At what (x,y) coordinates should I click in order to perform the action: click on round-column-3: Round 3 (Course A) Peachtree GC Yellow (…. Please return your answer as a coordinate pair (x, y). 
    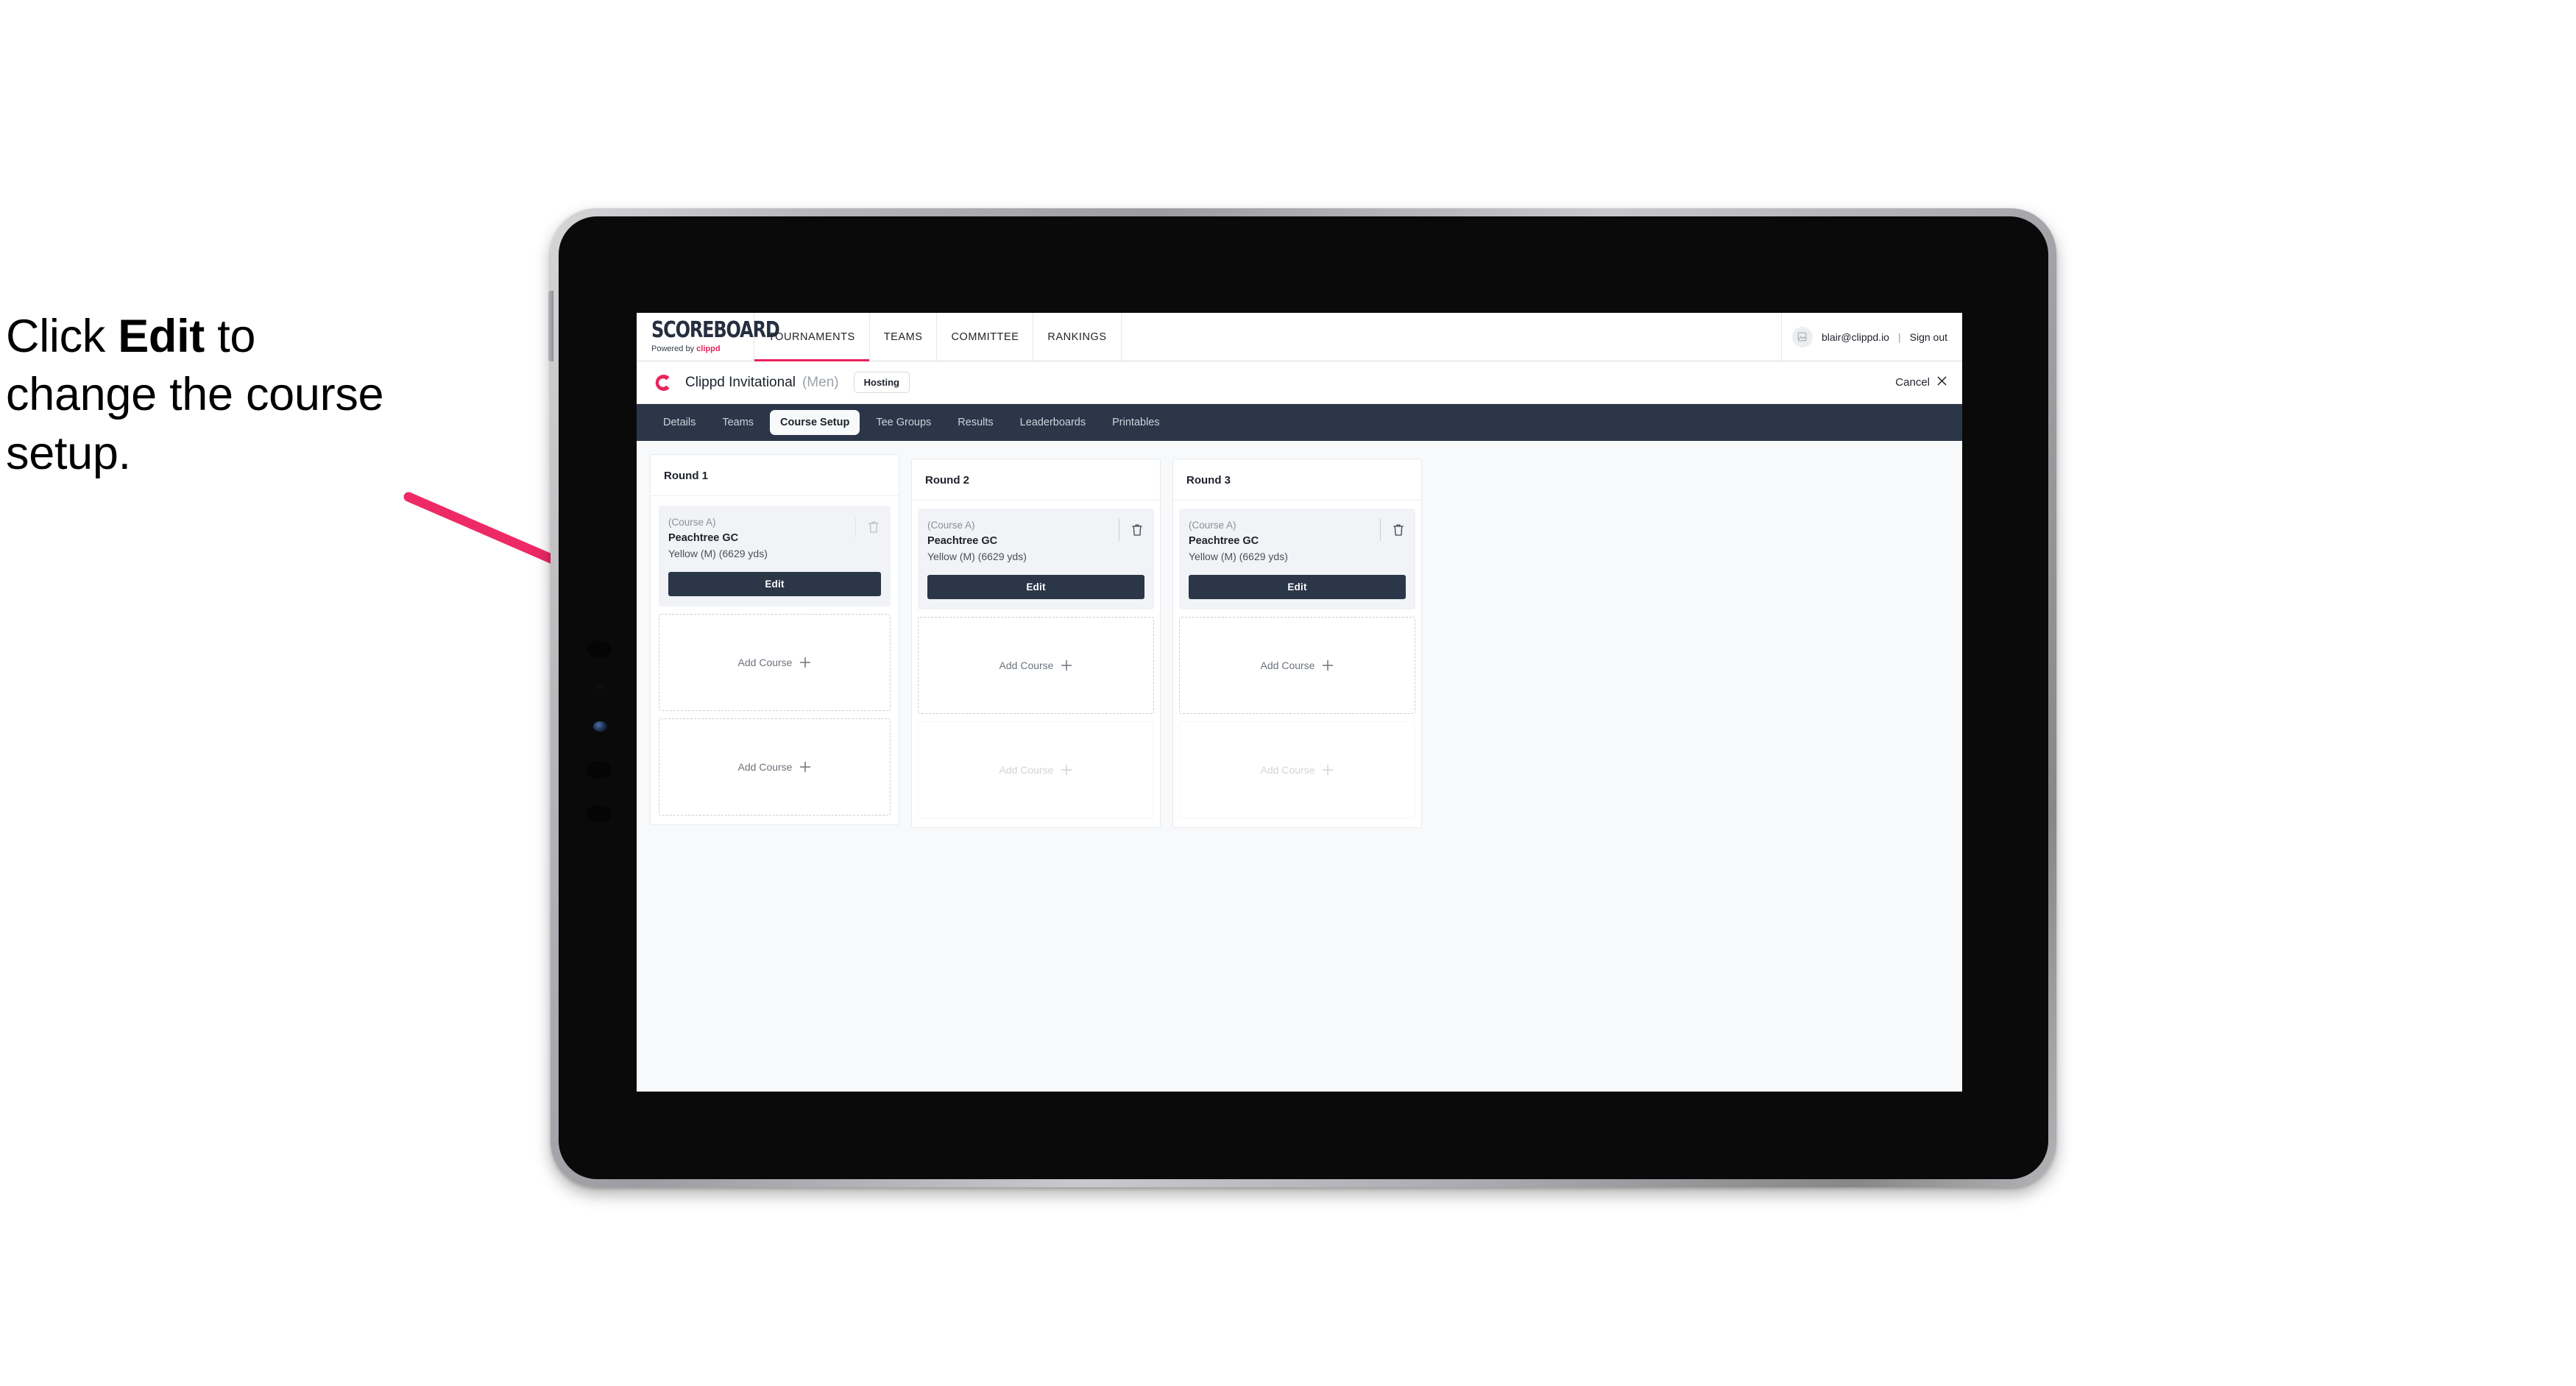
    Looking at the image, I should click on (1297, 644).